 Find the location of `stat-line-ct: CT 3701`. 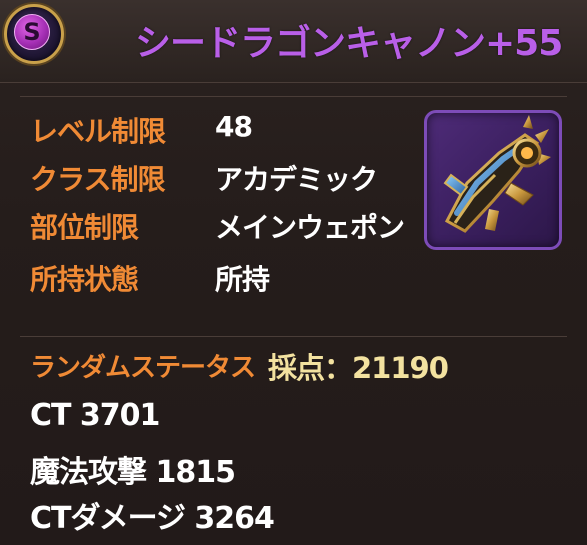

stat-line-ct: CT 3701 is located at coordinates (95, 415).